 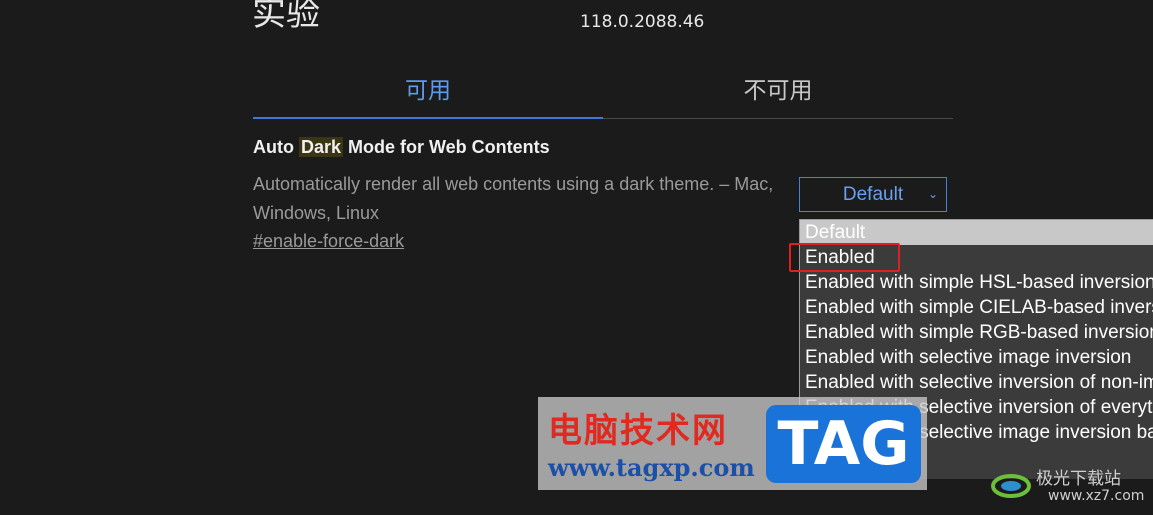 What do you see at coordinates (428, 94) in the screenshot?
I see `tab-available: 可用` at bounding box center [428, 94].